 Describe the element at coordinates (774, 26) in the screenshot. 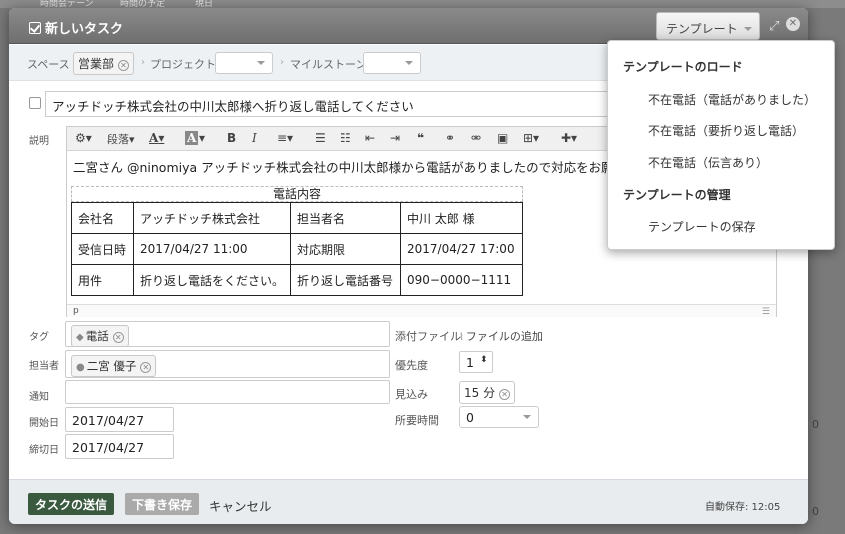

I see `expand-icon: ⤢` at that location.